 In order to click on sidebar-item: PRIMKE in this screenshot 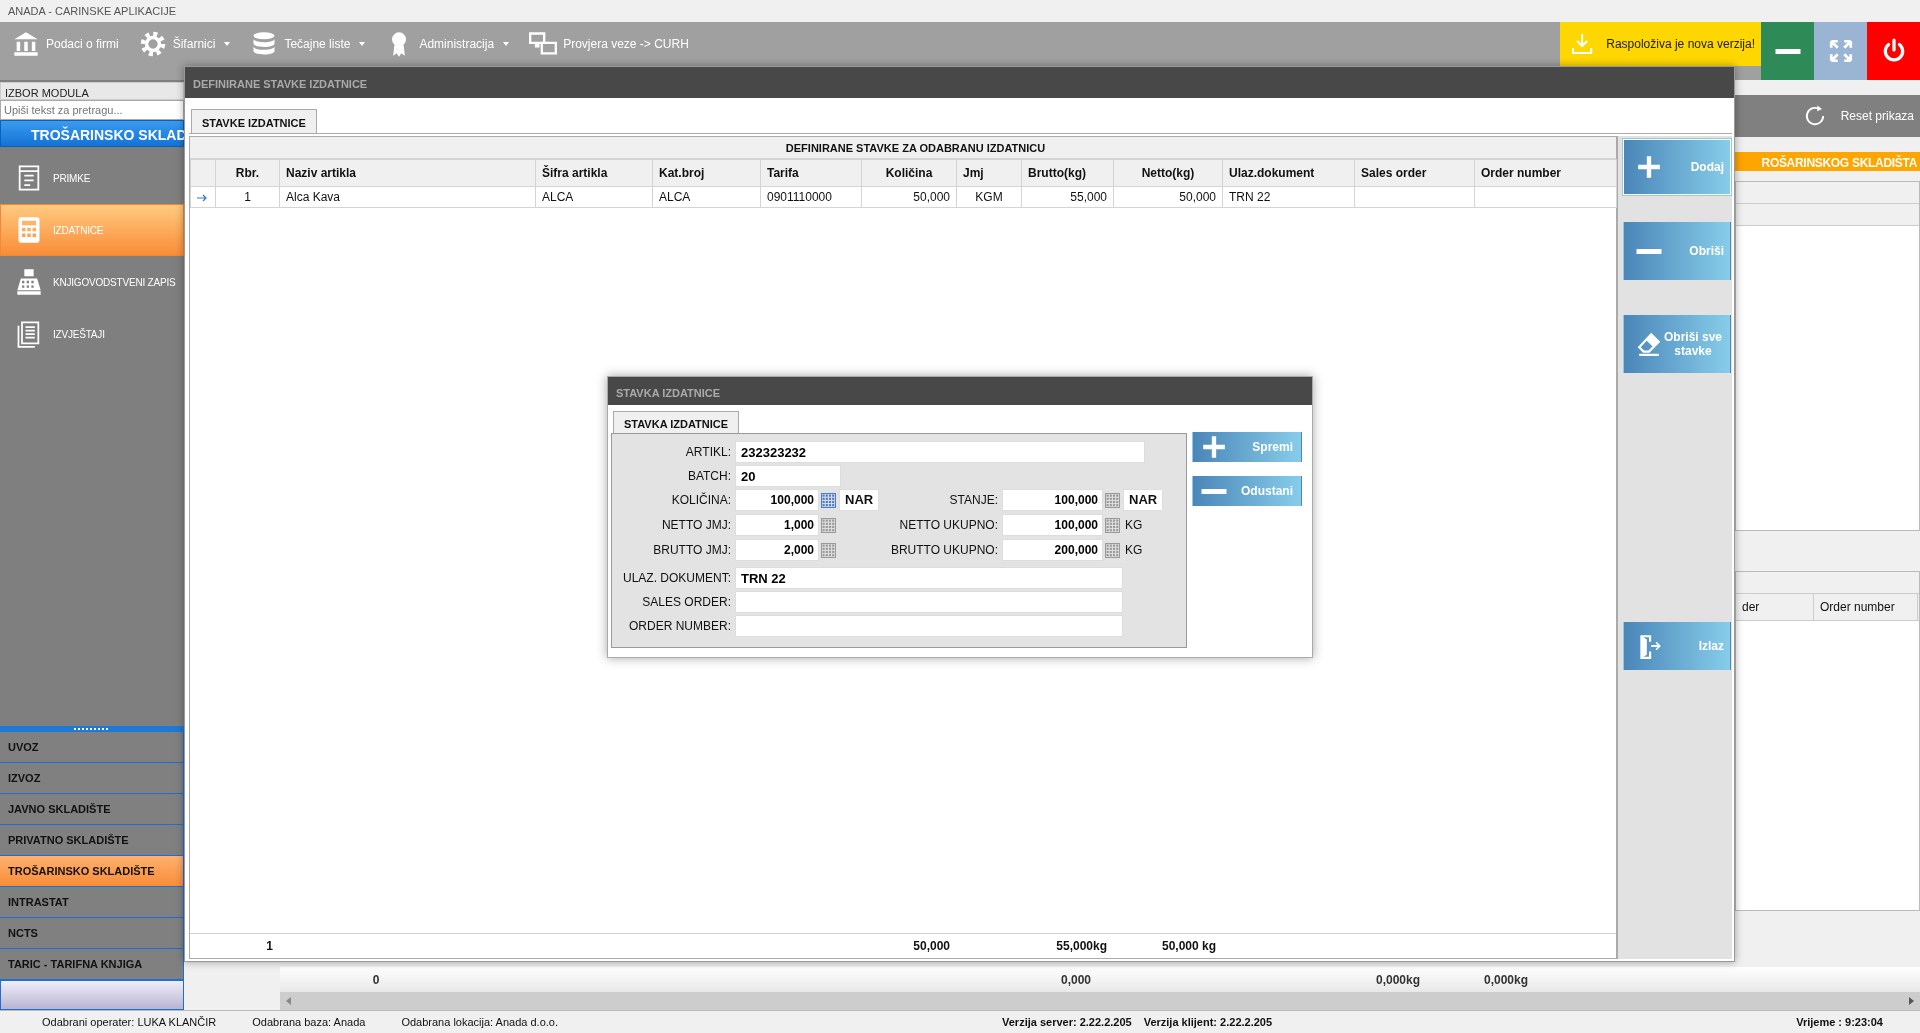, I will do `click(92, 178)`.